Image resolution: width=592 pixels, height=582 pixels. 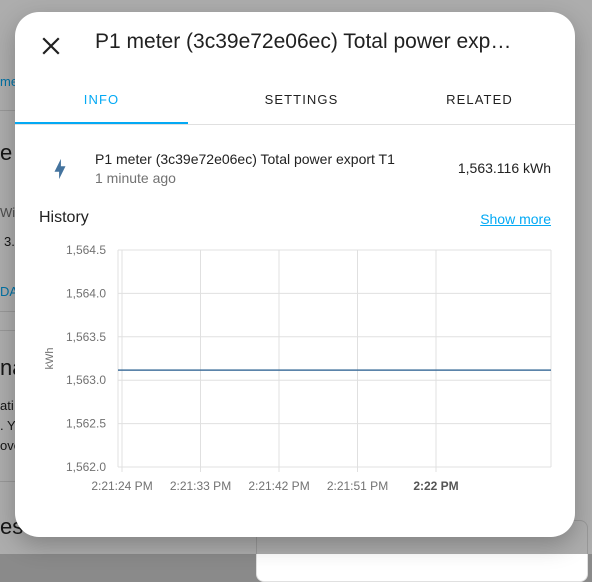 I want to click on tab-info: INFO, so click(x=101, y=100).